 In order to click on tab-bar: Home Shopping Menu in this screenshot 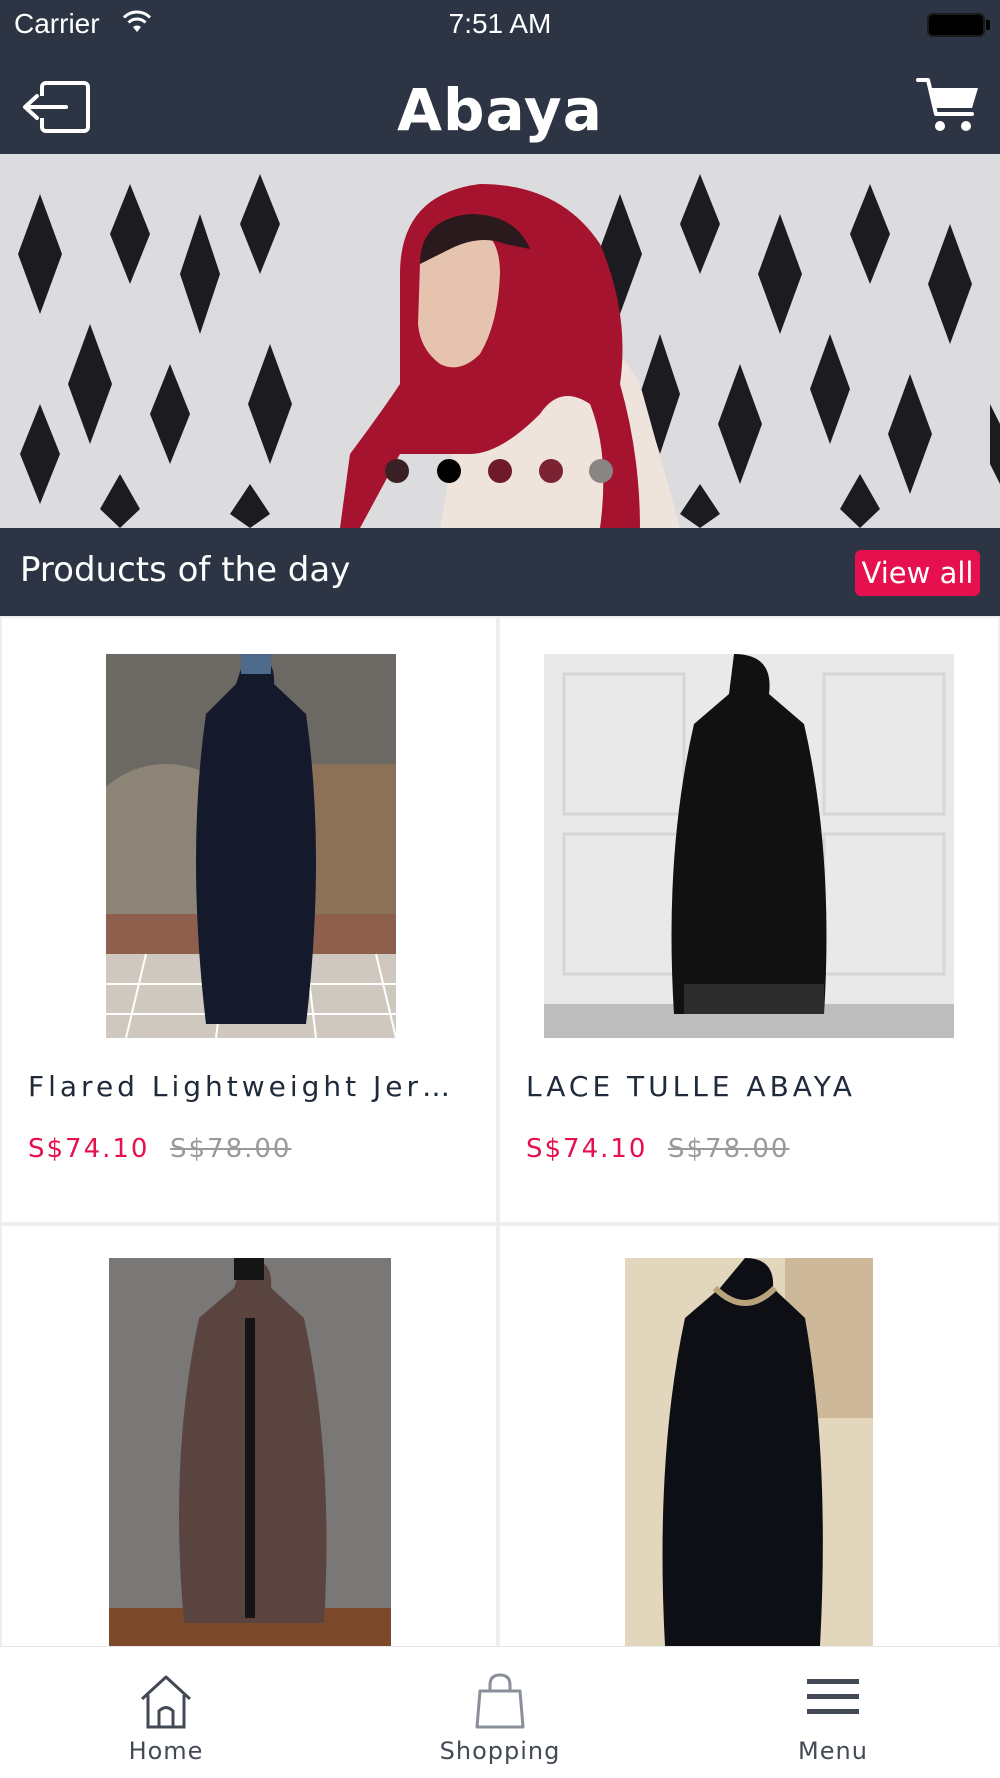, I will do `click(500, 1712)`.